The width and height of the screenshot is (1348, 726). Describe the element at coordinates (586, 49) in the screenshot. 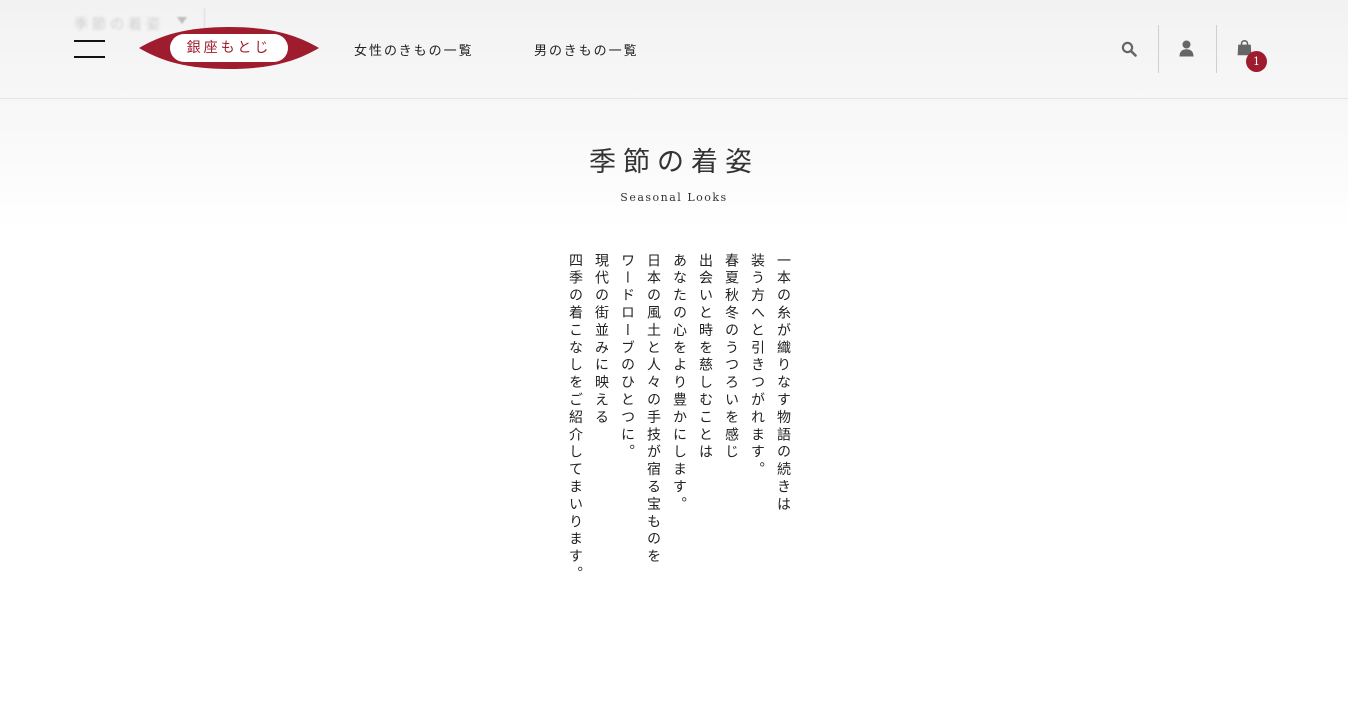

I see `nav-men-kimono: 男のきもの一覧` at that location.